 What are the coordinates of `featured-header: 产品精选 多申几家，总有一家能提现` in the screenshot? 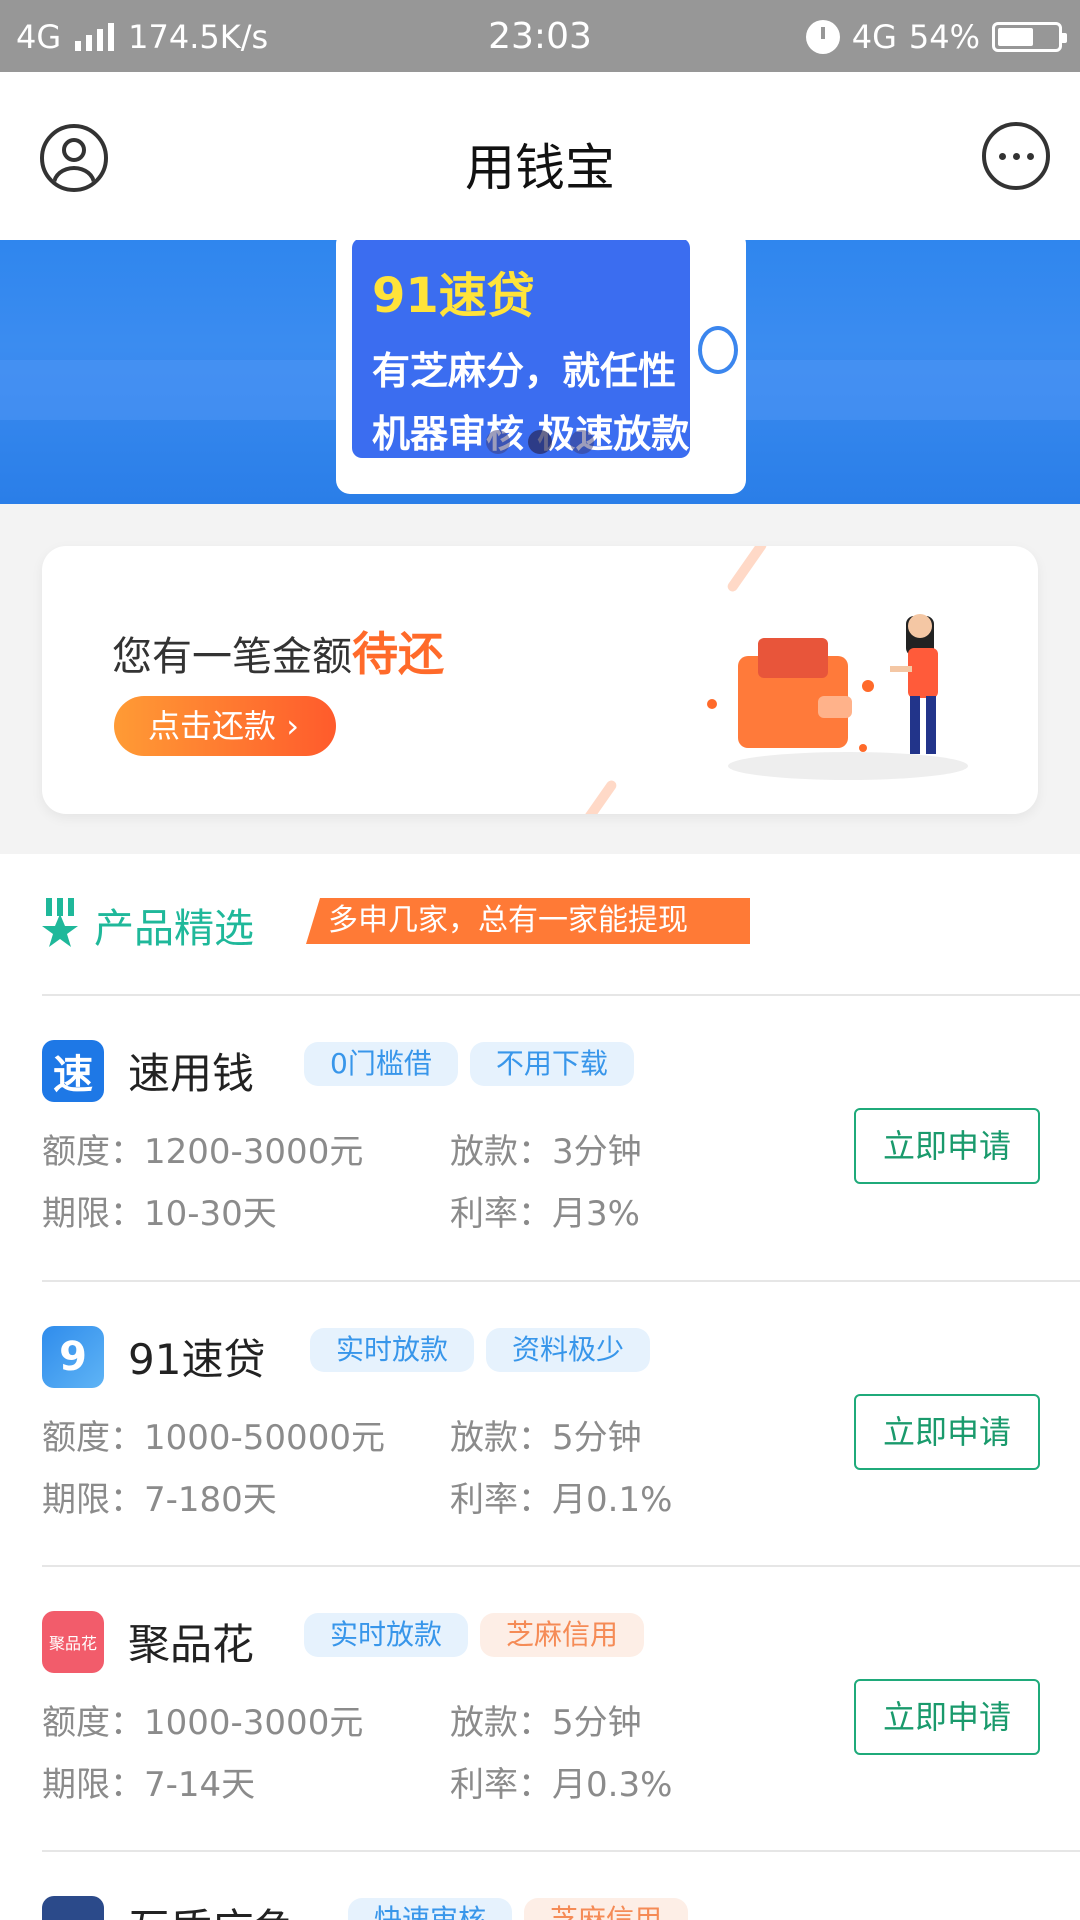 It's located at (540, 927).